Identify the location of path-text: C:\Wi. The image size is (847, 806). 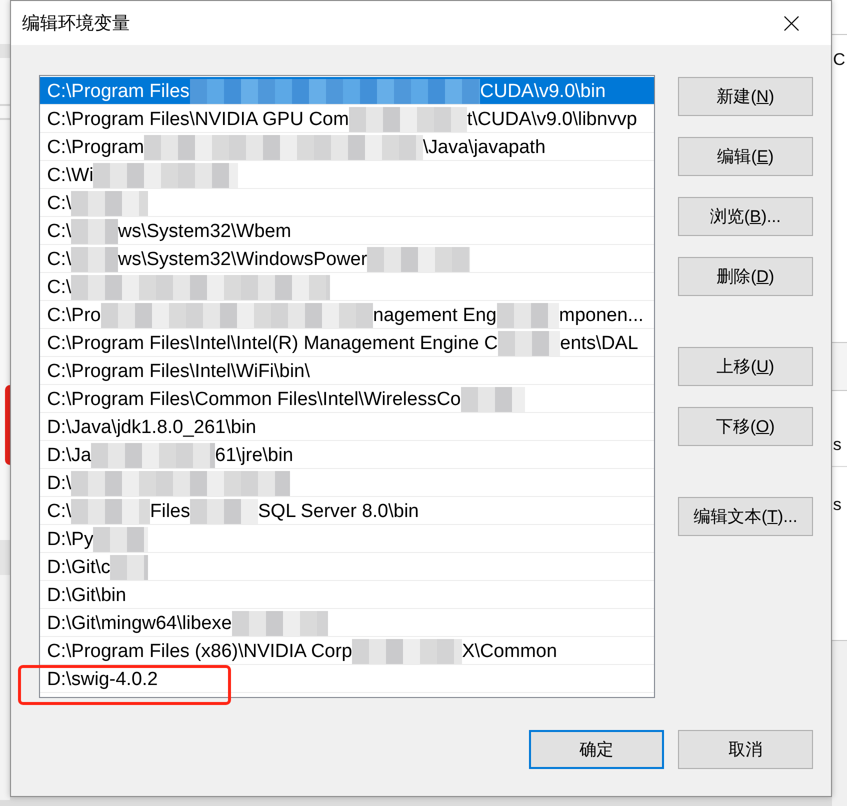
(70, 175).